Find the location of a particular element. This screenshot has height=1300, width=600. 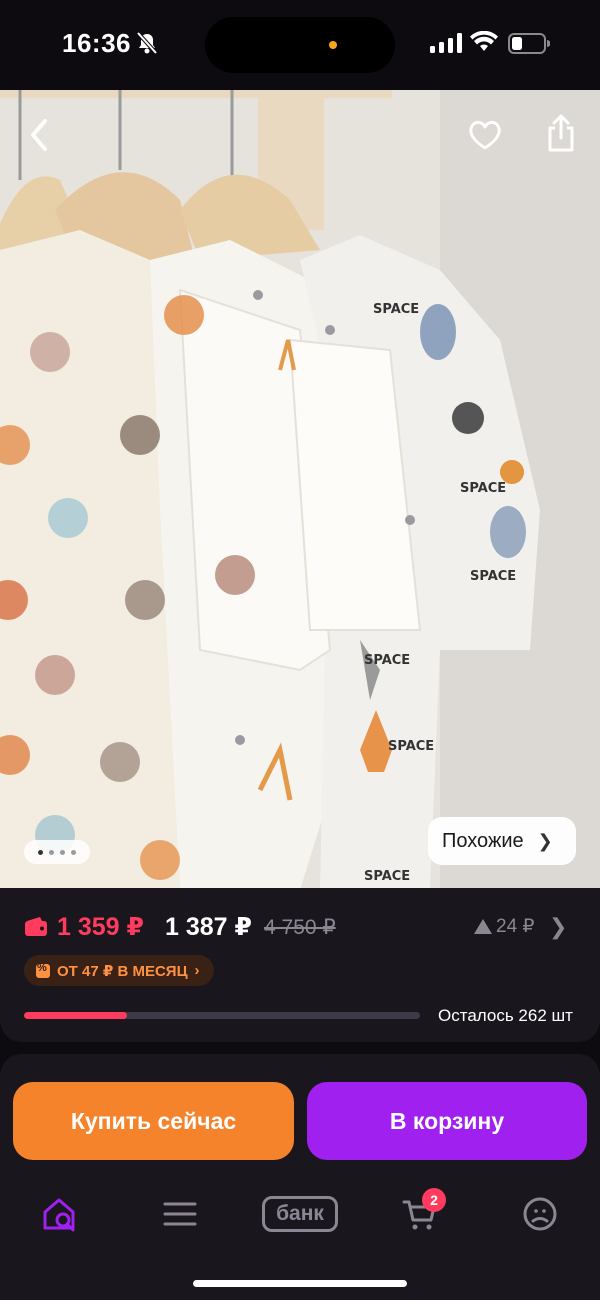

stock-progress-fill is located at coordinates (75, 1015).